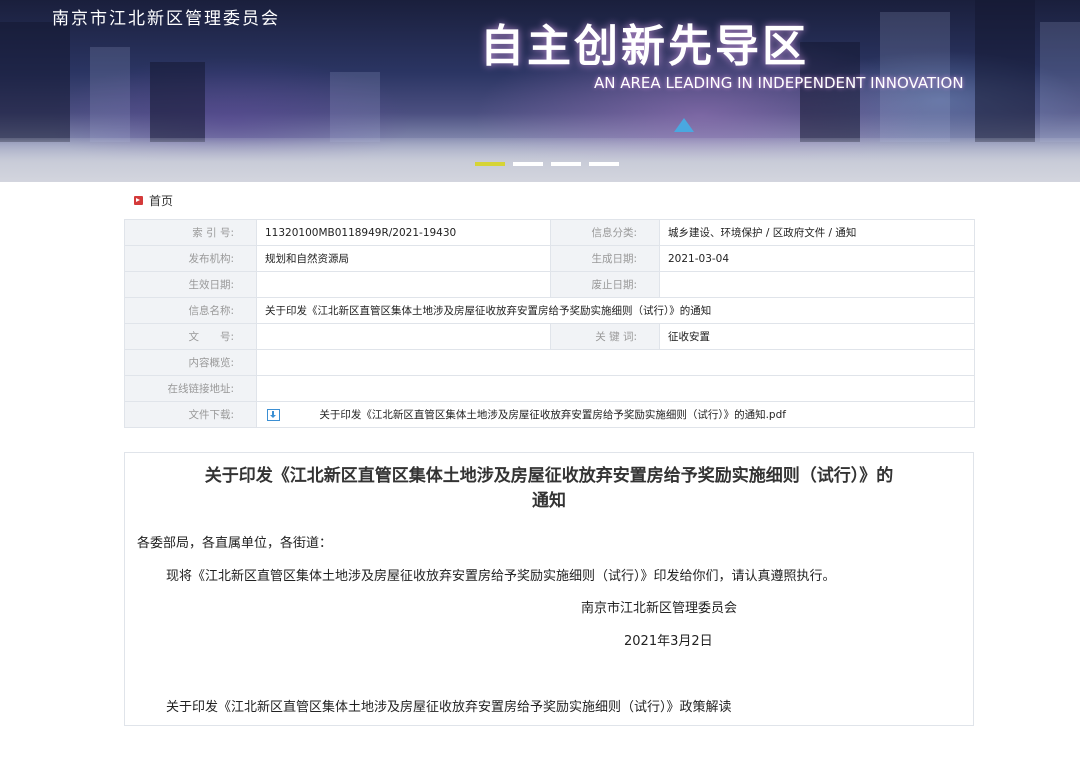  What do you see at coordinates (684, 125) in the screenshot?
I see `triangle-icon` at bounding box center [684, 125].